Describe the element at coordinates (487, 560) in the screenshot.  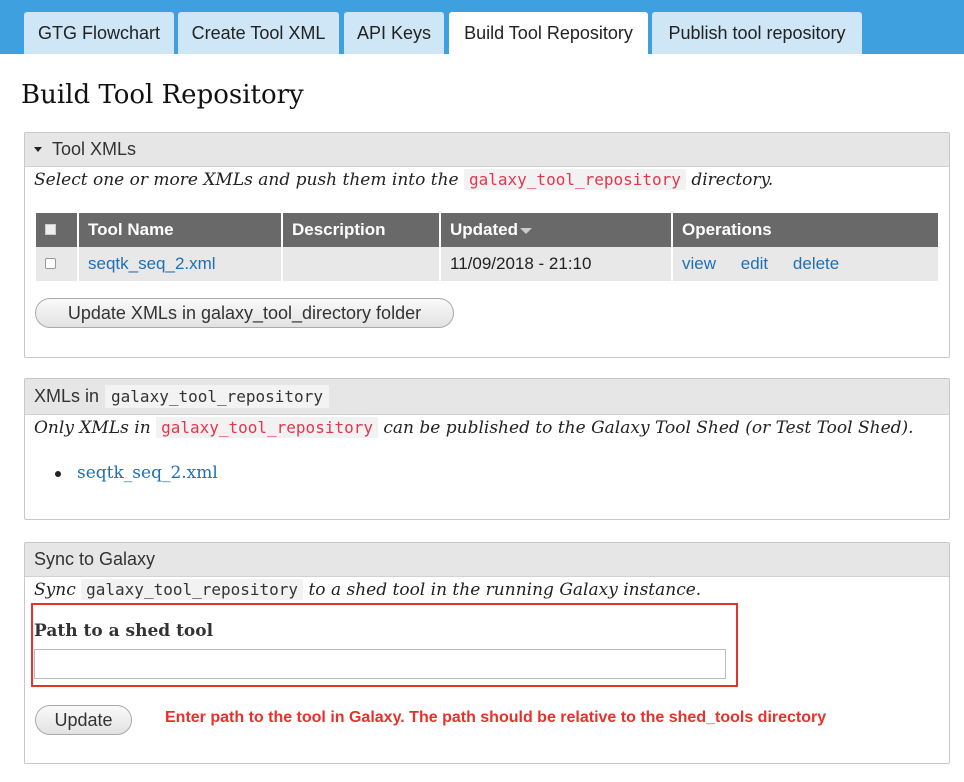
I see `sync-legend: Sync to Galaxy` at that location.